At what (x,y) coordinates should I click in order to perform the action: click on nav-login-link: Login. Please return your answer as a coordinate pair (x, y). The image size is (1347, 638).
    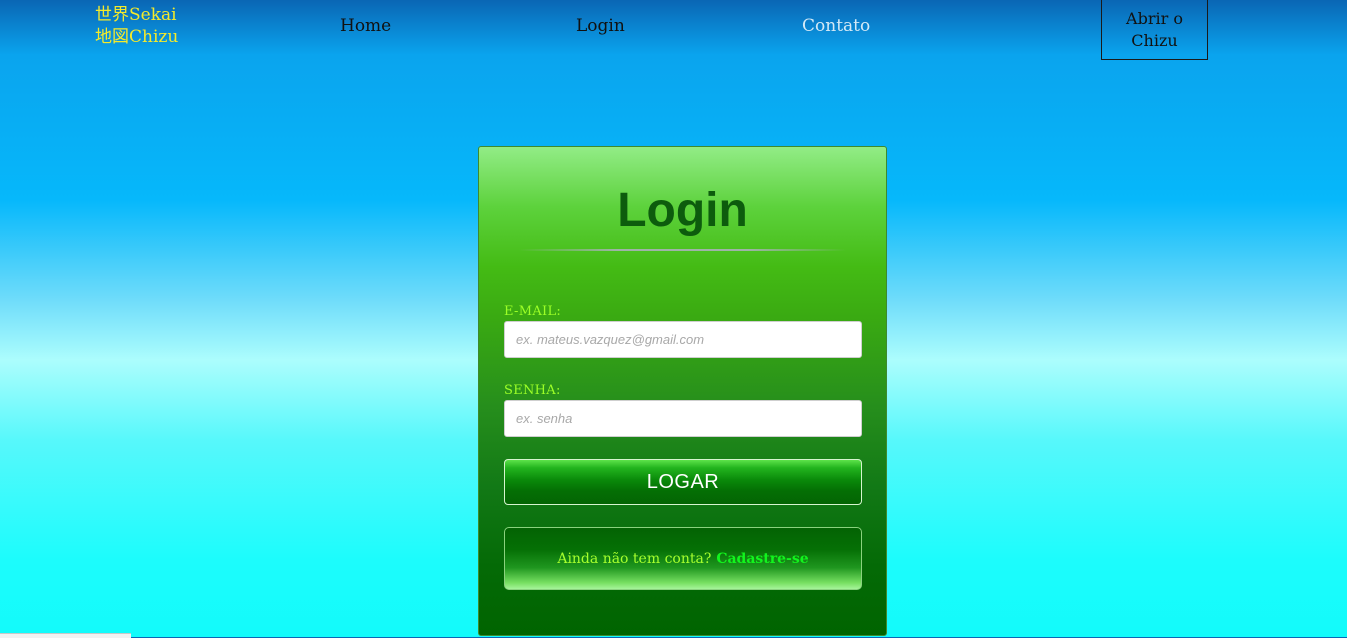
    Looking at the image, I should click on (600, 26).